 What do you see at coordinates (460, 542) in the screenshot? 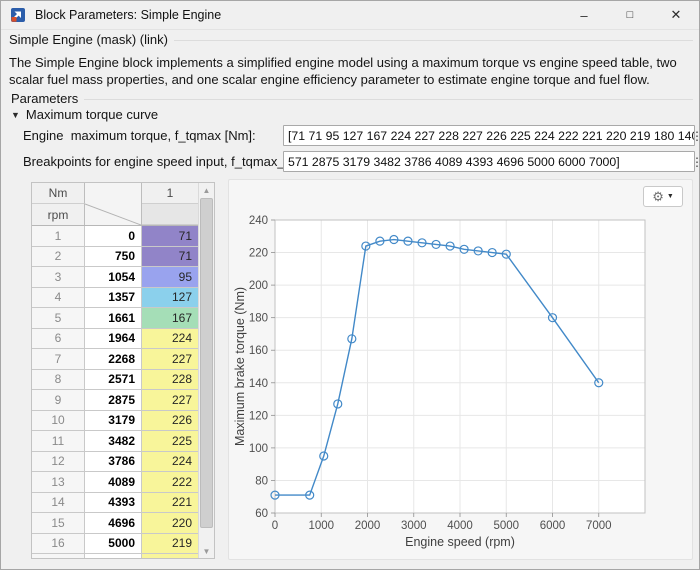
I see `x-axis-label: Engine speed (rpm)` at bounding box center [460, 542].